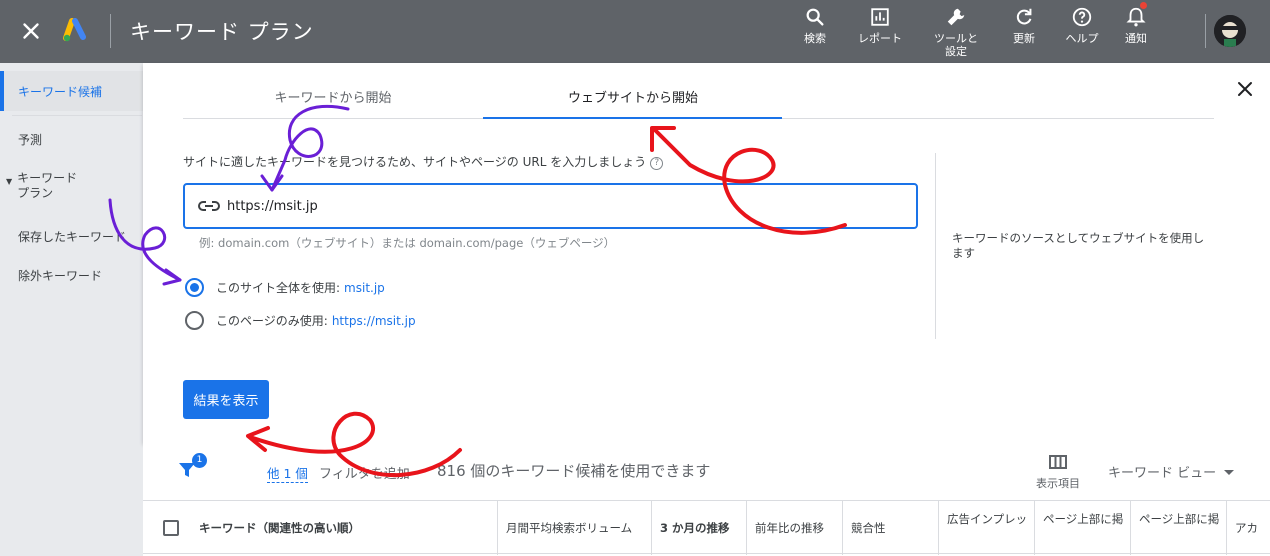 The height and width of the screenshot is (556, 1270). I want to click on page-title: キーワード プラン, so click(222, 32).